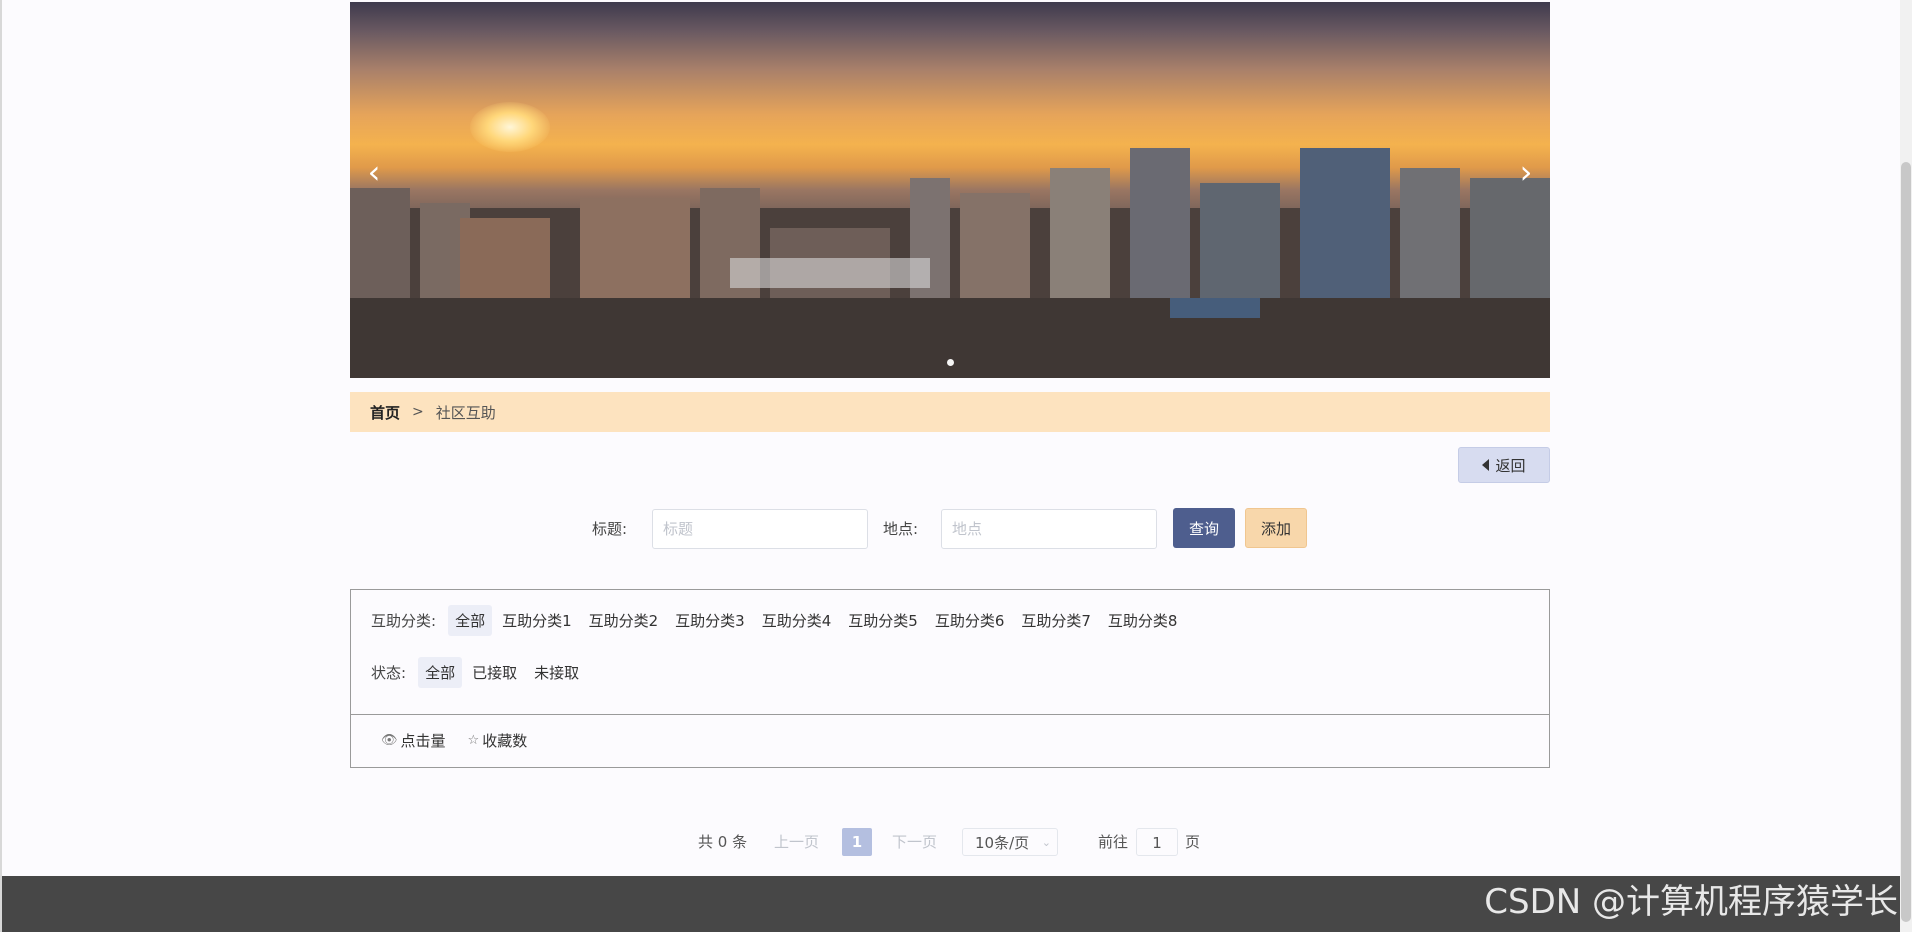 The width and height of the screenshot is (1912, 932). I want to click on breadcrumb: 首页 > 社区互助, so click(950, 412).